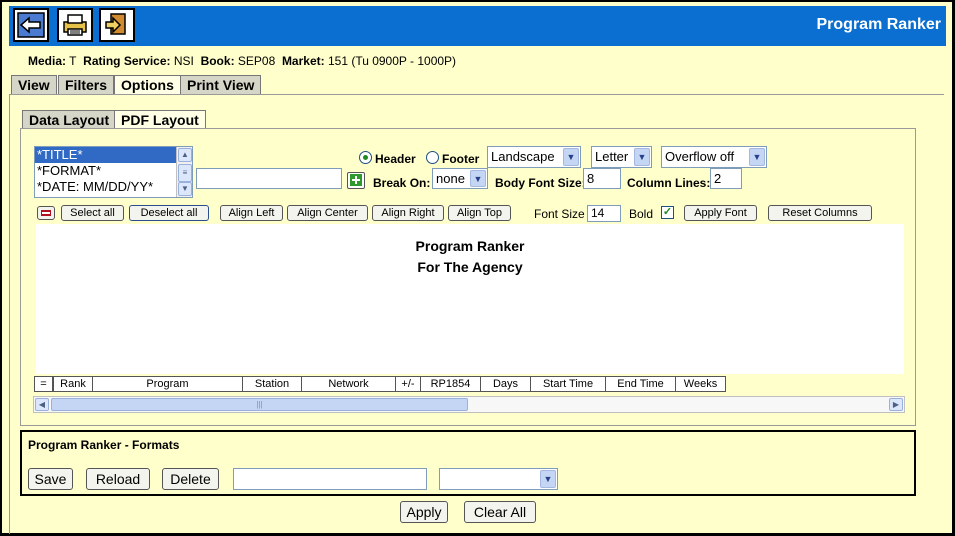  Describe the element at coordinates (217, 61) in the screenshot. I see `book-label: Book:` at that location.